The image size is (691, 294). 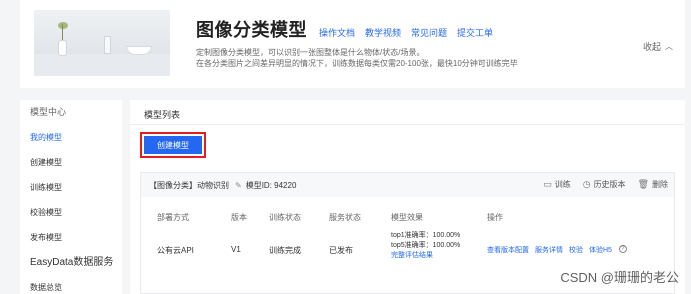 What do you see at coordinates (175, 250) in the screenshot?
I see `cell-deploy: 公有云API` at bounding box center [175, 250].